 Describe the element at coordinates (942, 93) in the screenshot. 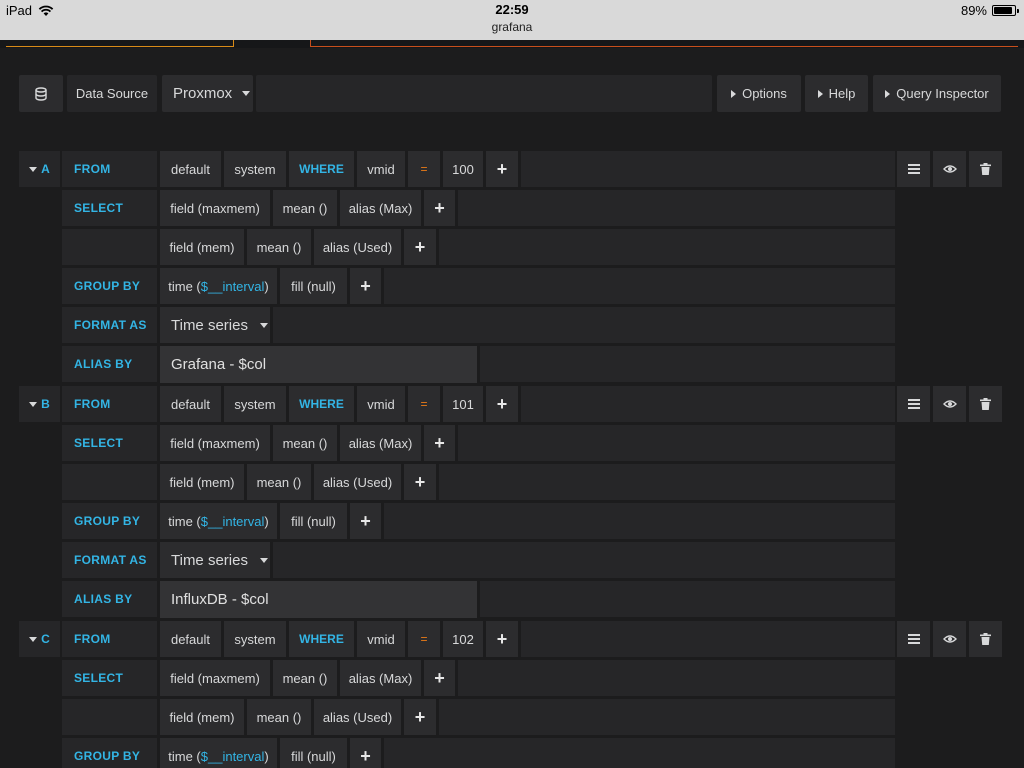

I see `query-inspector-label: Query Inspector` at that location.